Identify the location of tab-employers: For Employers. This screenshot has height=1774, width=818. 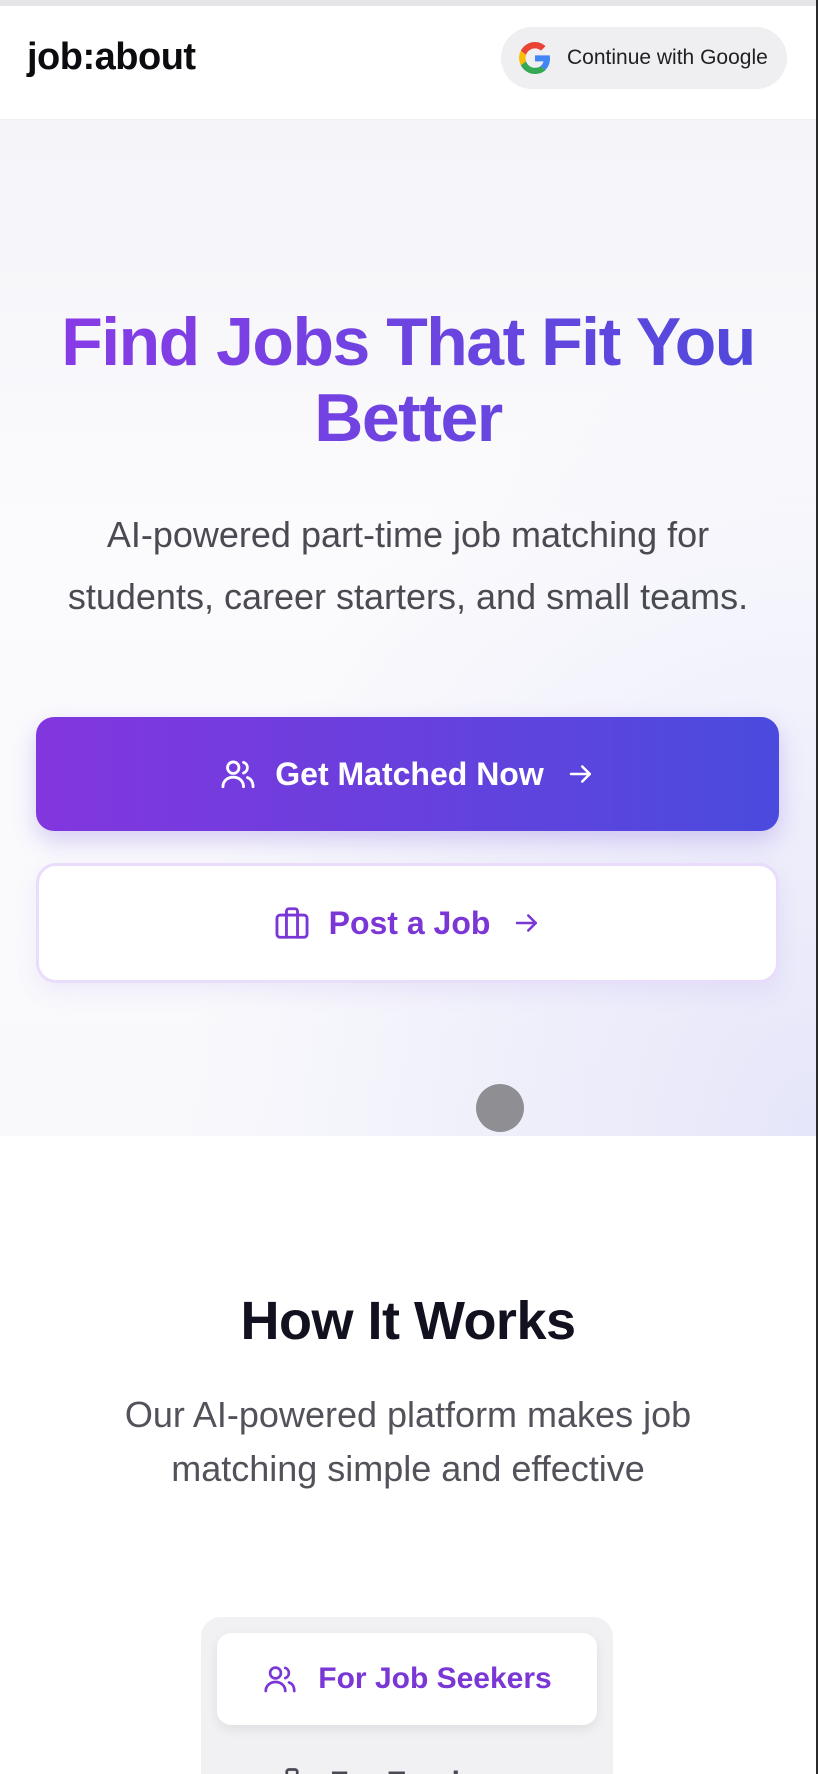
(407, 1755).